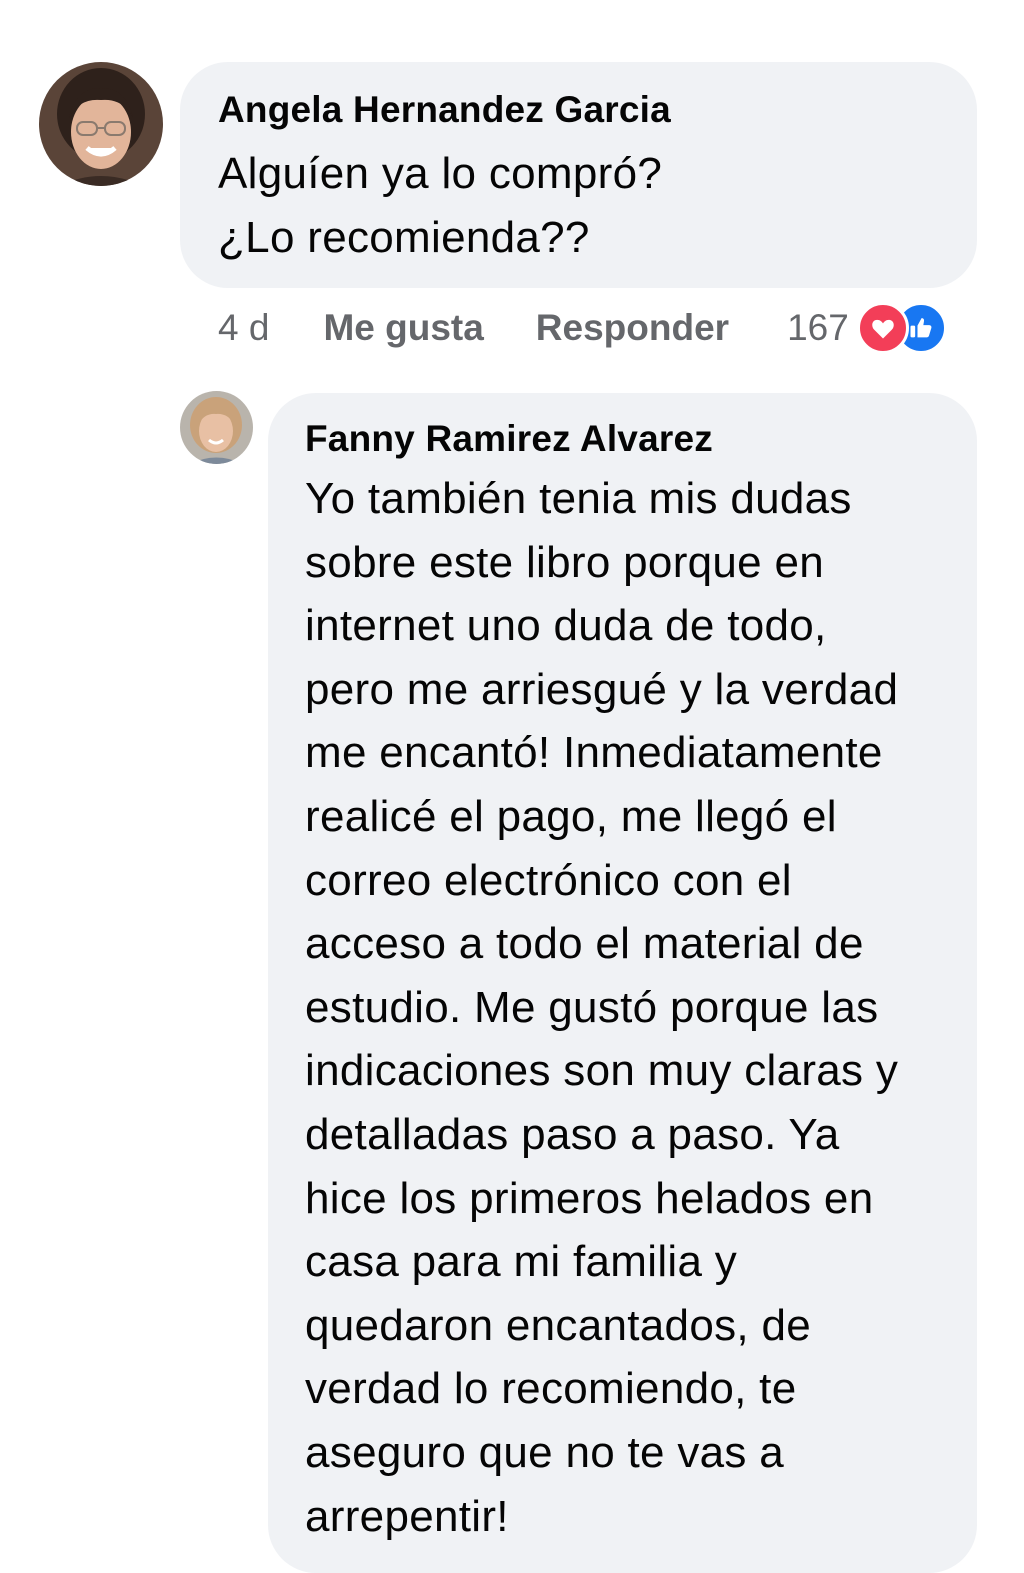 The image size is (1024, 1573). Describe the element at coordinates (243, 328) in the screenshot. I see `comment-timestamp: 4 d` at that location.